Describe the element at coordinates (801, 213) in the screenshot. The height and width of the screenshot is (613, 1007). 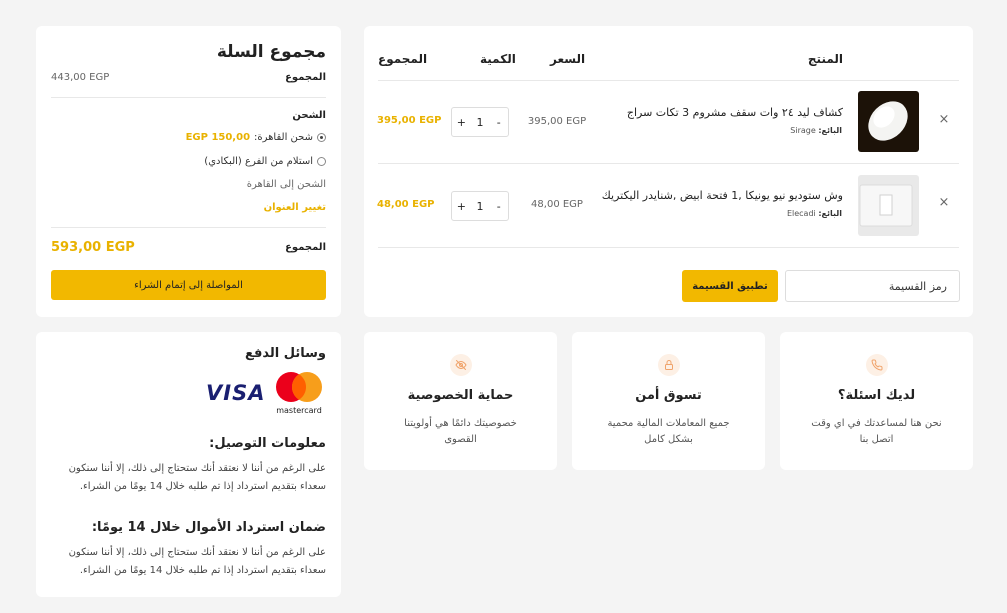
I see `vendor-name: Elecadi` at that location.